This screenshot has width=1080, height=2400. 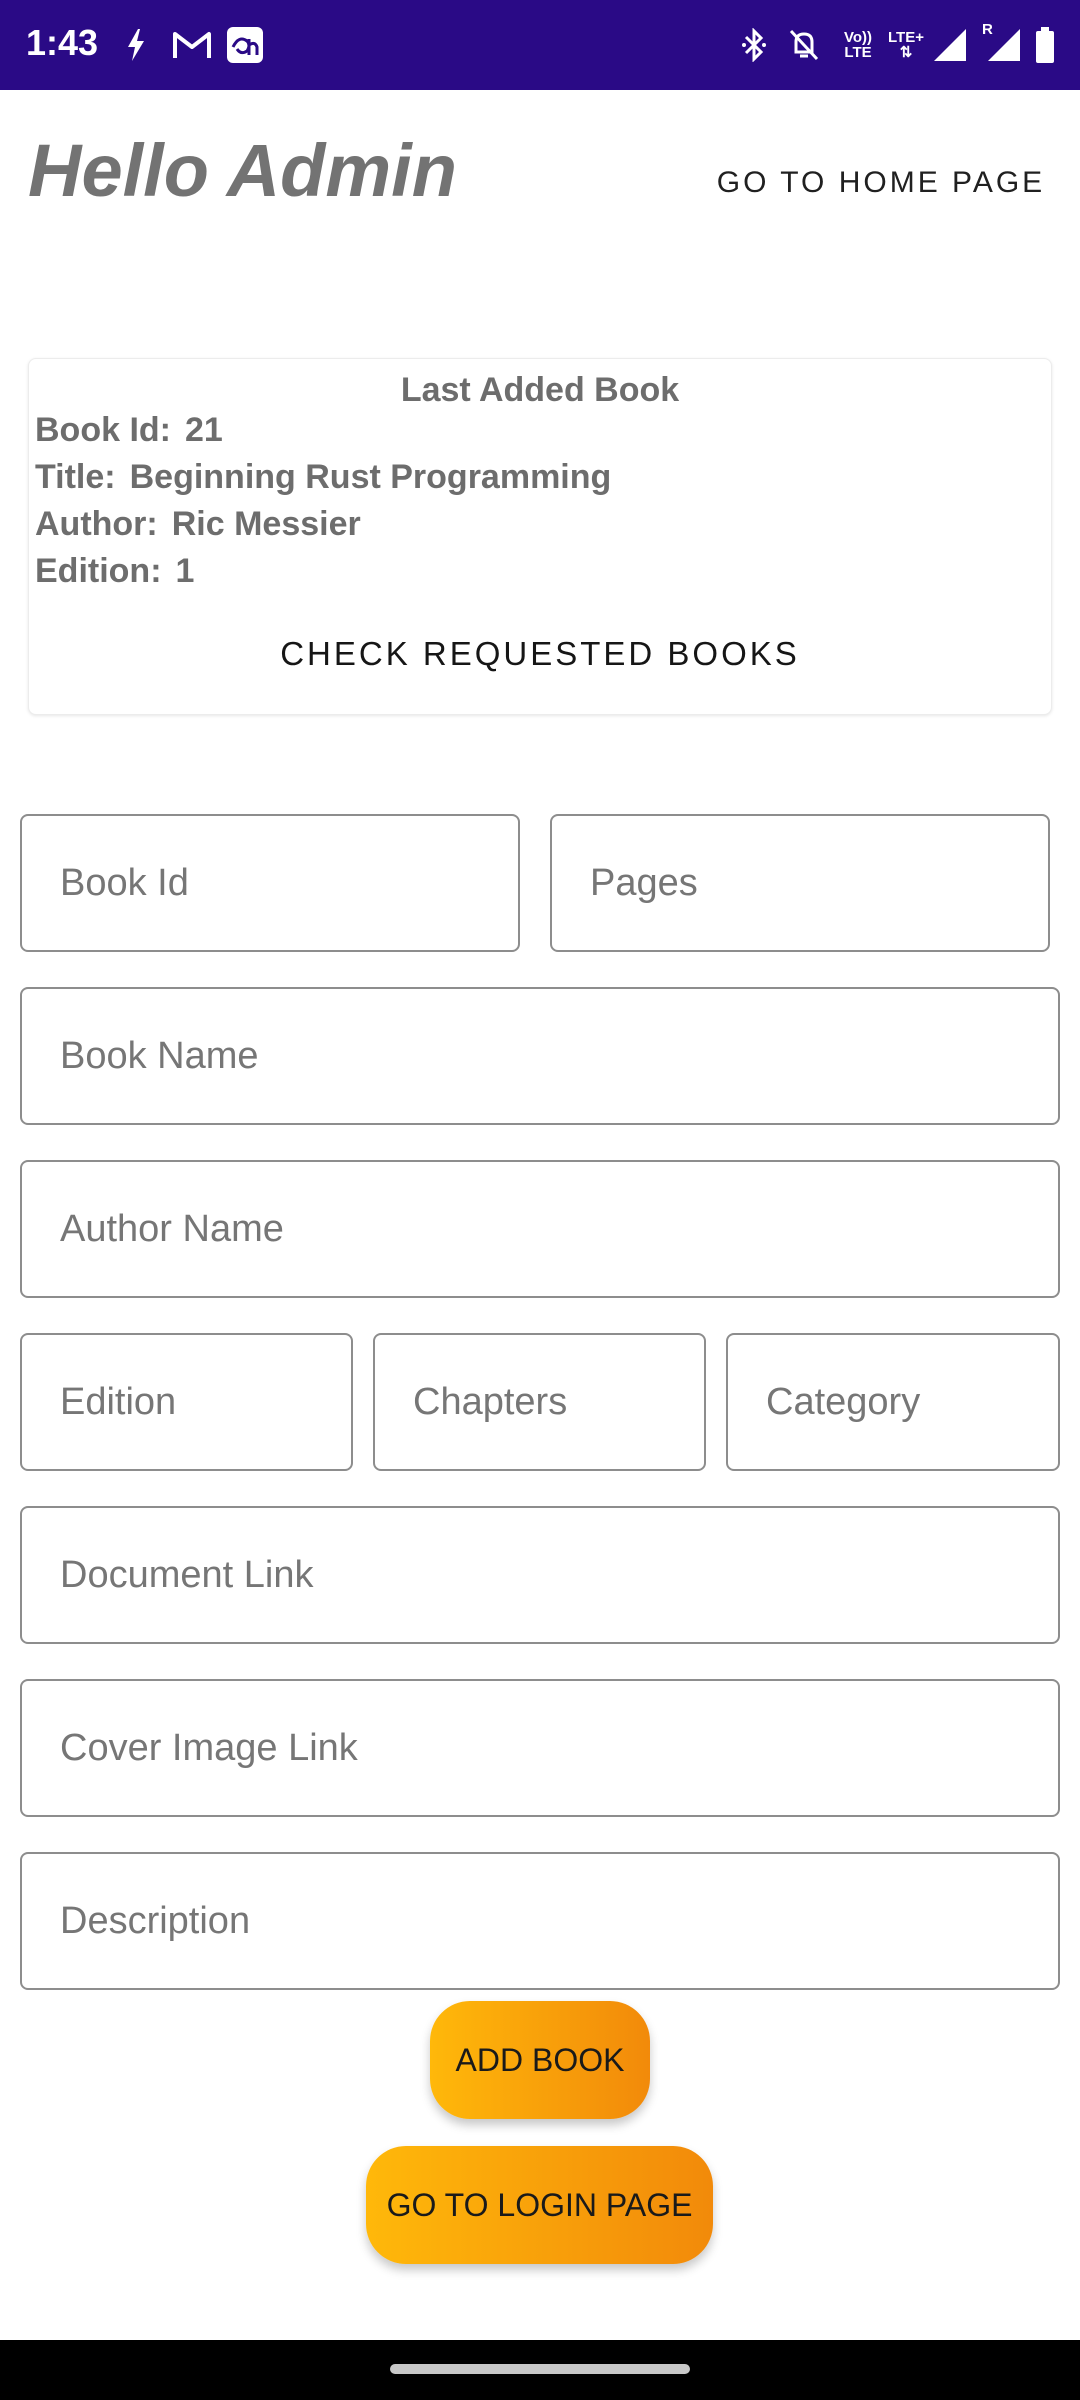 What do you see at coordinates (203, 430) in the screenshot?
I see `book-id-value: 21` at bounding box center [203, 430].